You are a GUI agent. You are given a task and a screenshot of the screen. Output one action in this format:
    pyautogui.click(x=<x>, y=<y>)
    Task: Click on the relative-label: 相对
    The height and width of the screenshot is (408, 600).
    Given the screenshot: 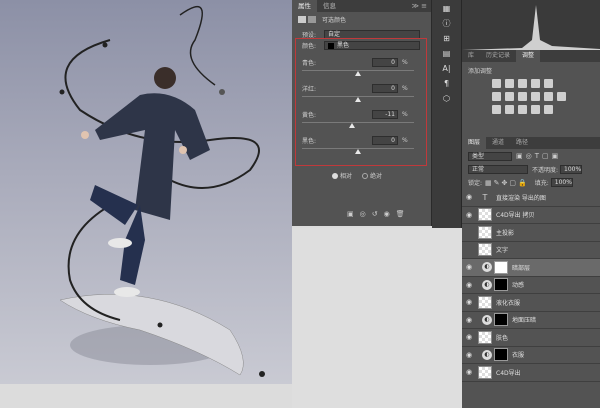 What is the action you would take?
    pyautogui.click(x=346, y=176)
    